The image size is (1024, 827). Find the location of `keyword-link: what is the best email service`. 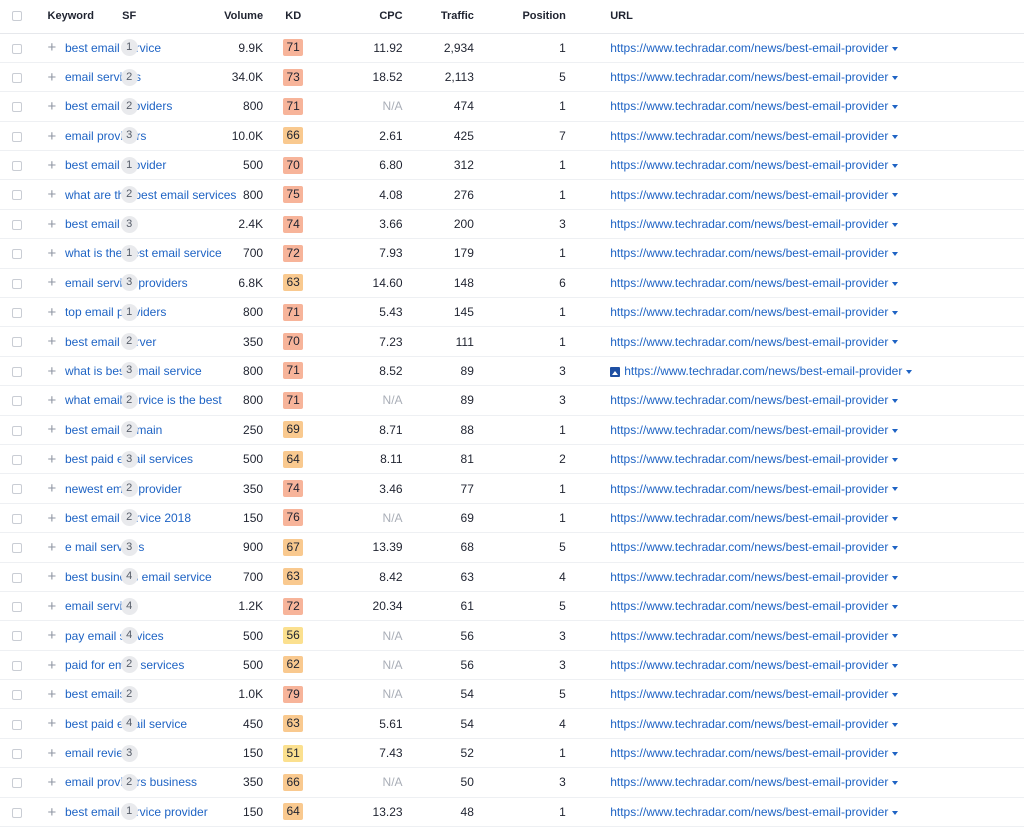

keyword-link: what is the best email service is located at coordinates (143, 253).